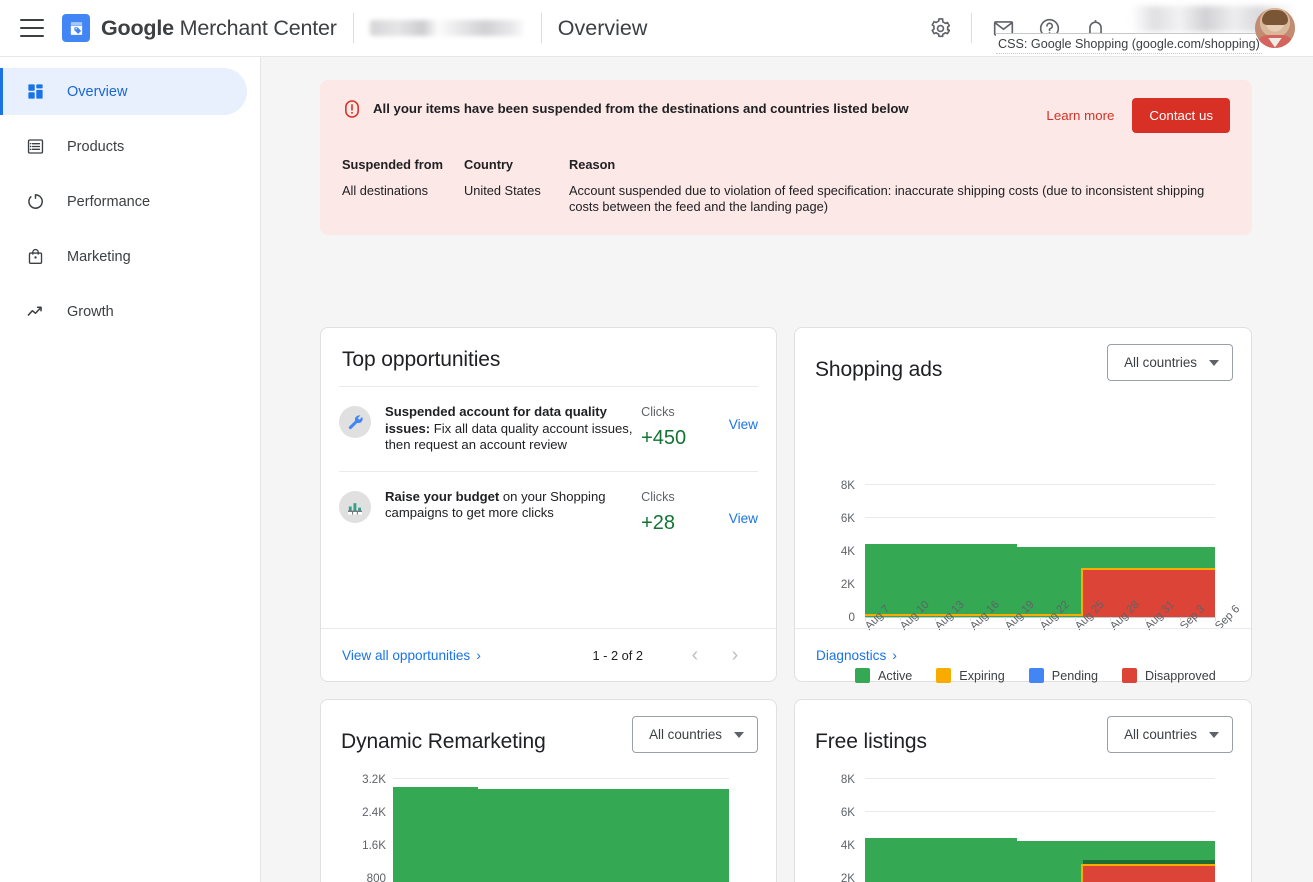 This screenshot has height=882, width=1313. I want to click on card-title: Free listings, so click(871, 741).